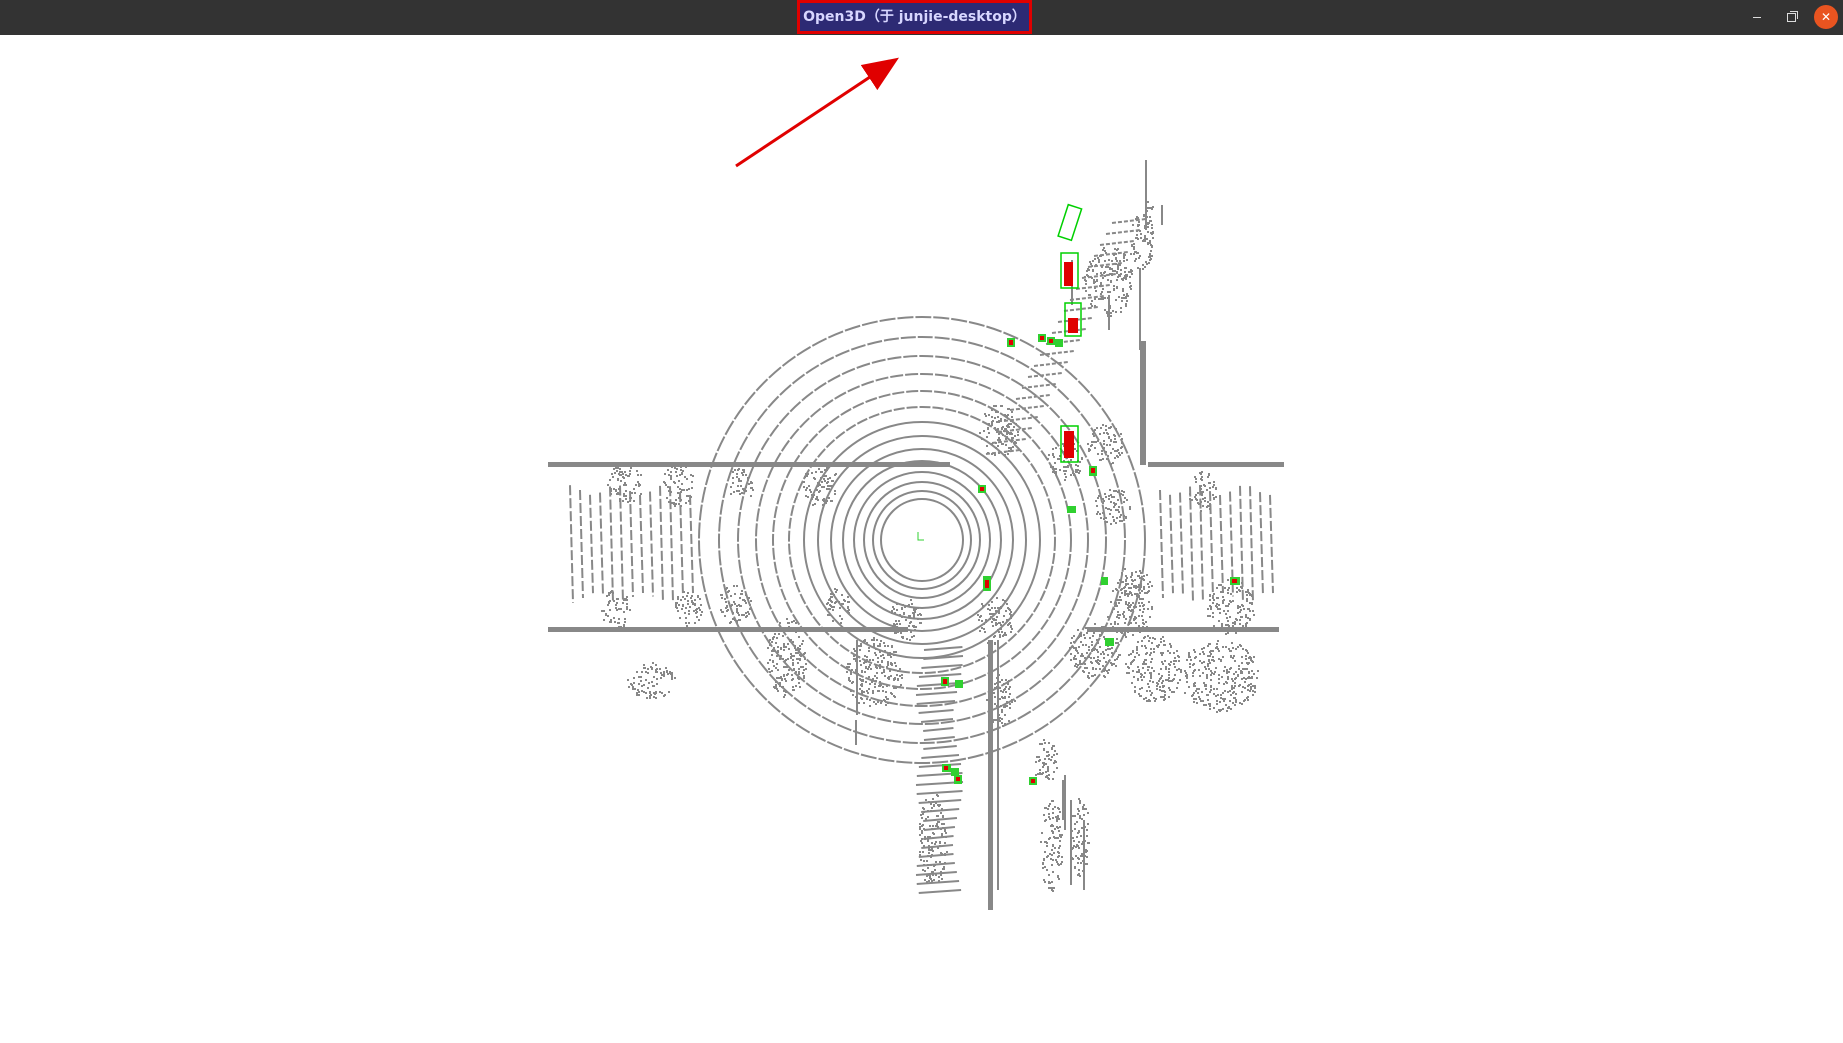 The image size is (1843, 1043). What do you see at coordinates (1826, 17) in the screenshot?
I see `close-button: ✕` at bounding box center [1826, 17].